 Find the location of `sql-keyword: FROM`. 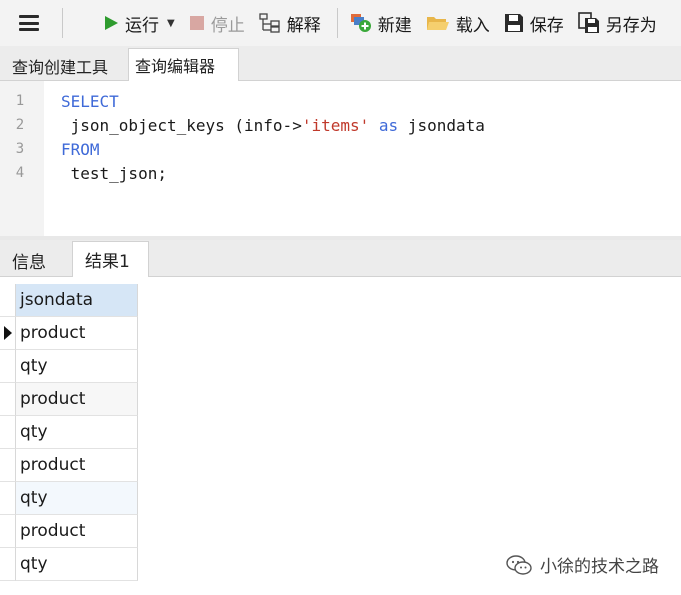

sql-keyword: FROM is located at coordinates (80, 149).